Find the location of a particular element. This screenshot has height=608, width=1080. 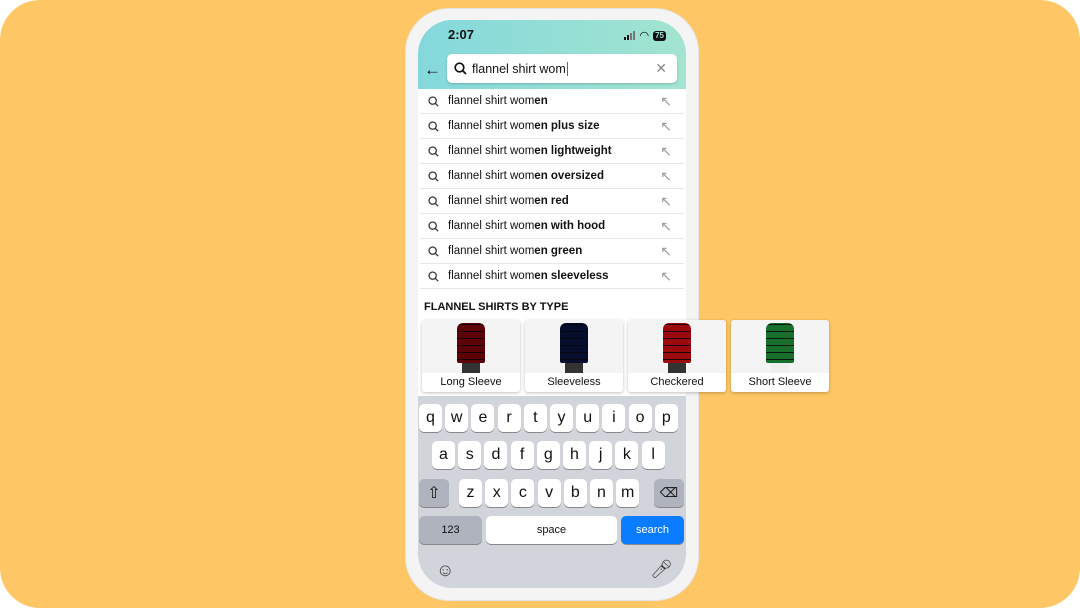

key-h: h is located at coordinates (574, 455).